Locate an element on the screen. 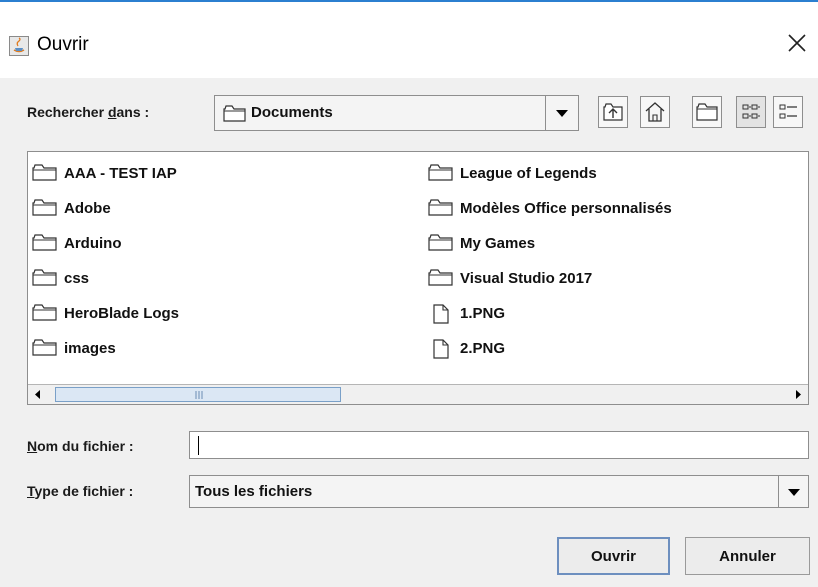  details-view-icon is located at coordinates (788, 111).